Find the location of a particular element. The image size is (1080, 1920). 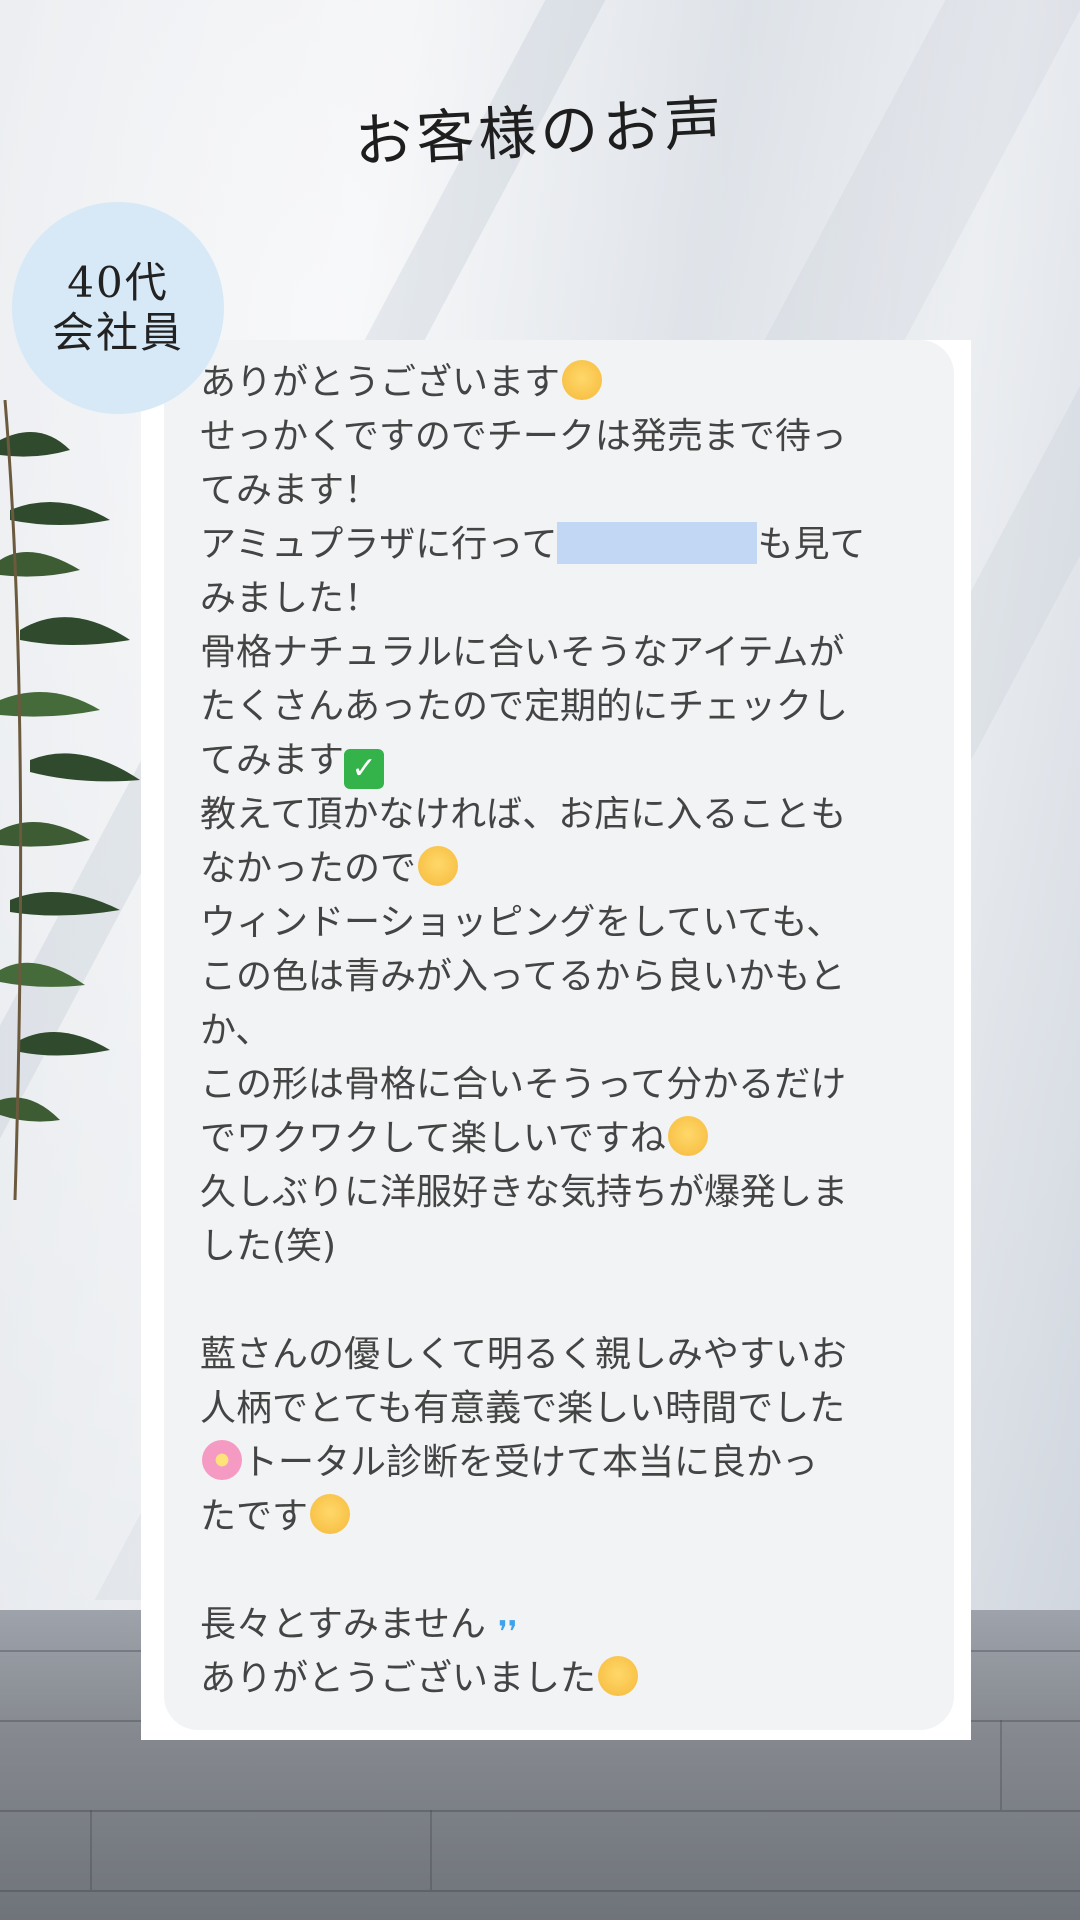

message-line: せっかくですのでチークは発売まで待っ is located at coordinates (563, 437).